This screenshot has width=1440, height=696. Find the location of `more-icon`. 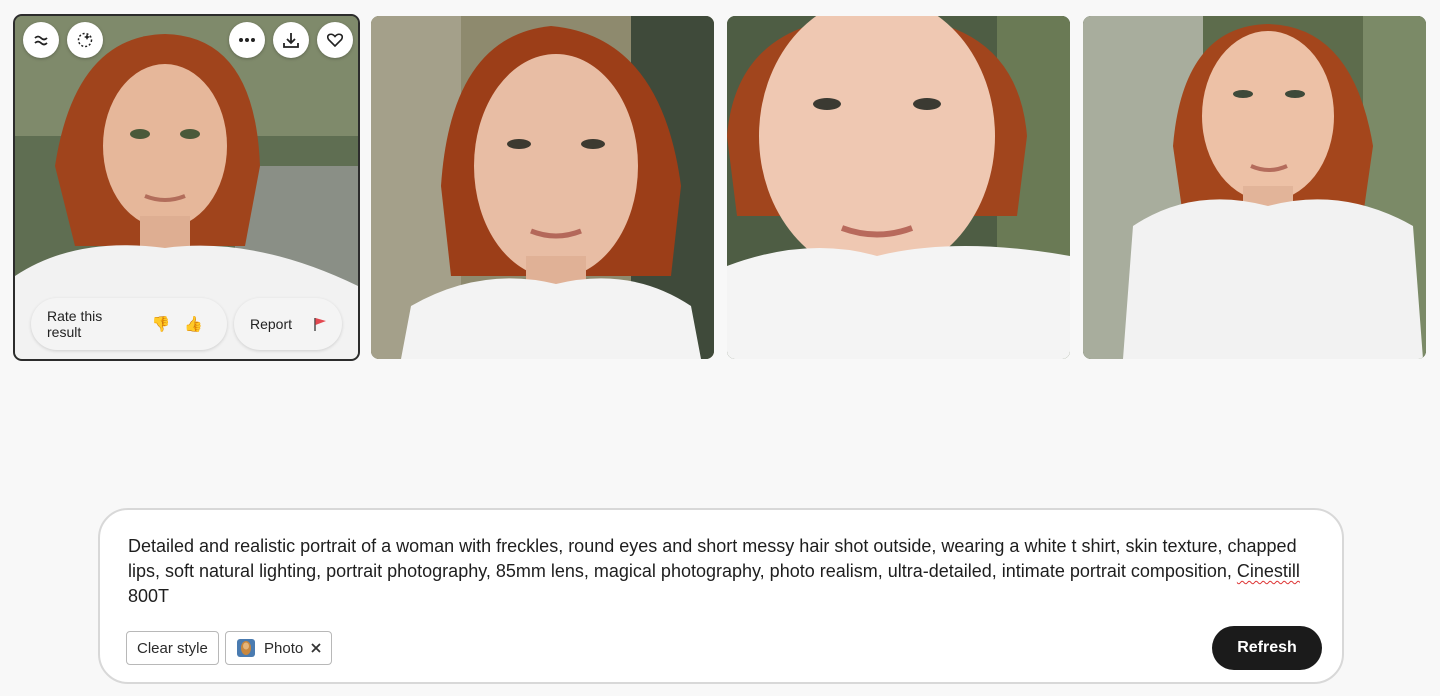

more-icon is located at coordinates (247, 40).